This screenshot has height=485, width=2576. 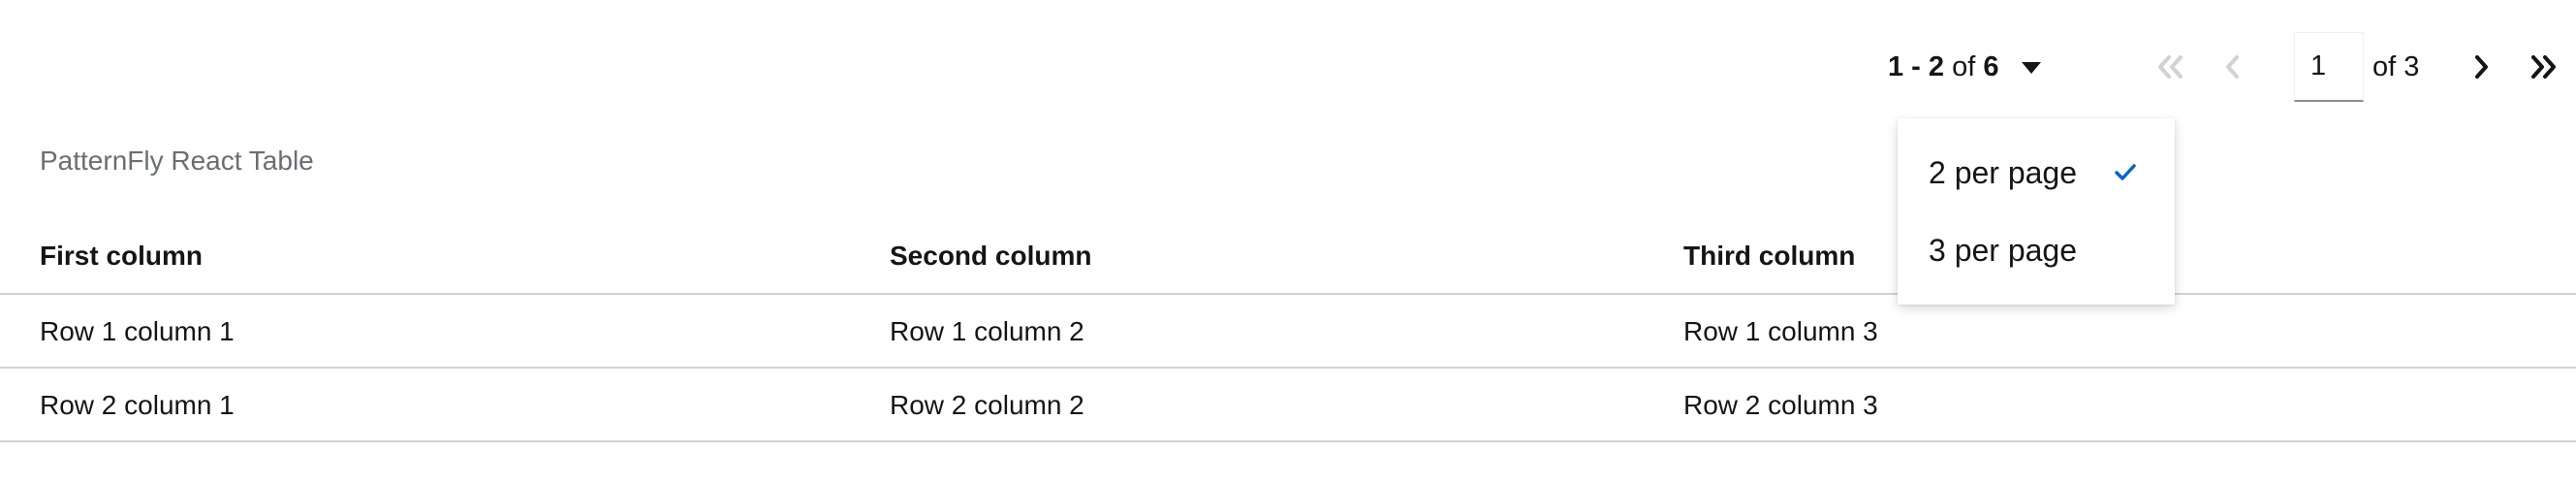 I want to click on angle-double-right-icon, so click(x=2543, y=67).